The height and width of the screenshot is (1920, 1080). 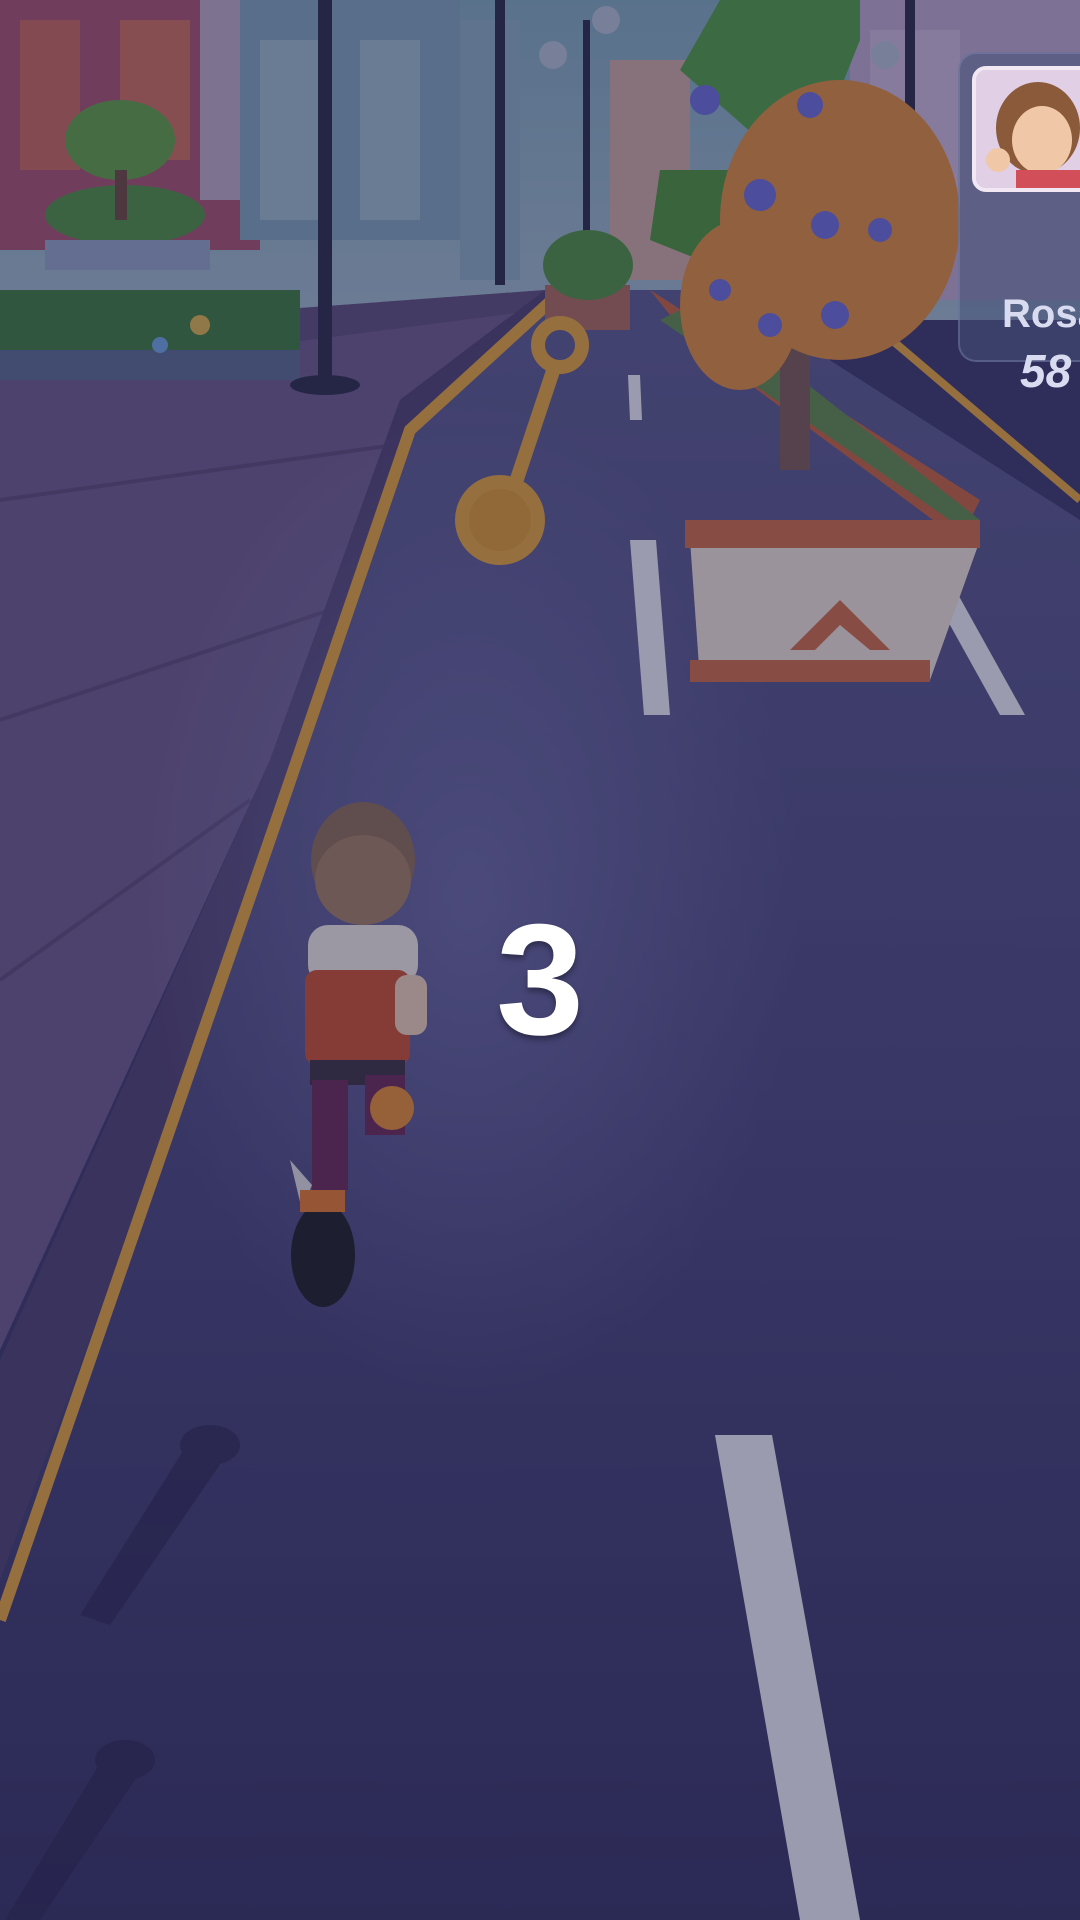 I want to click on far-planter, so click(x=588, y=280).